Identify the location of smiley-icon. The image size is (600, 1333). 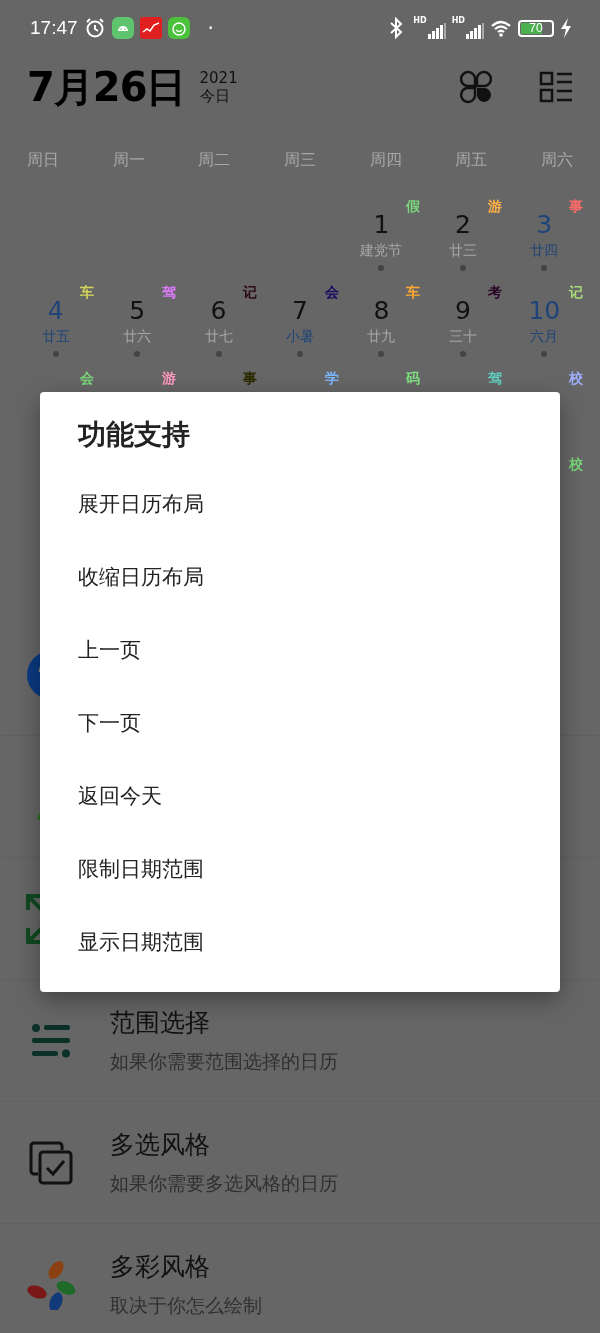
(178, 28).